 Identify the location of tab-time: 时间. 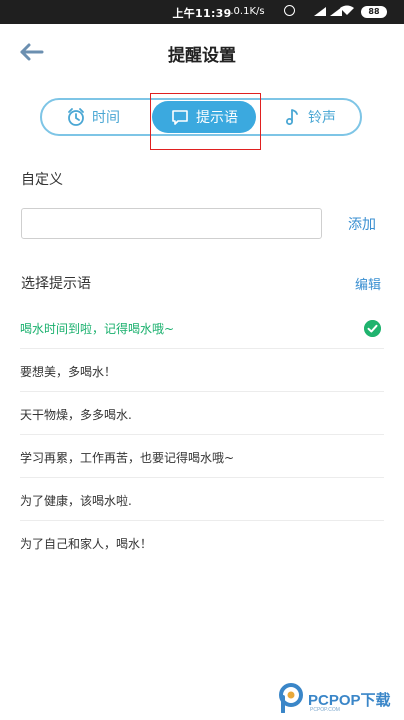
(93, 117).